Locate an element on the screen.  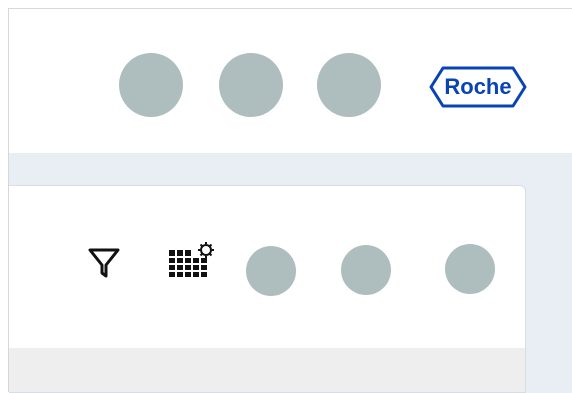
column-settings-icon is located at coordinates (192, 263).